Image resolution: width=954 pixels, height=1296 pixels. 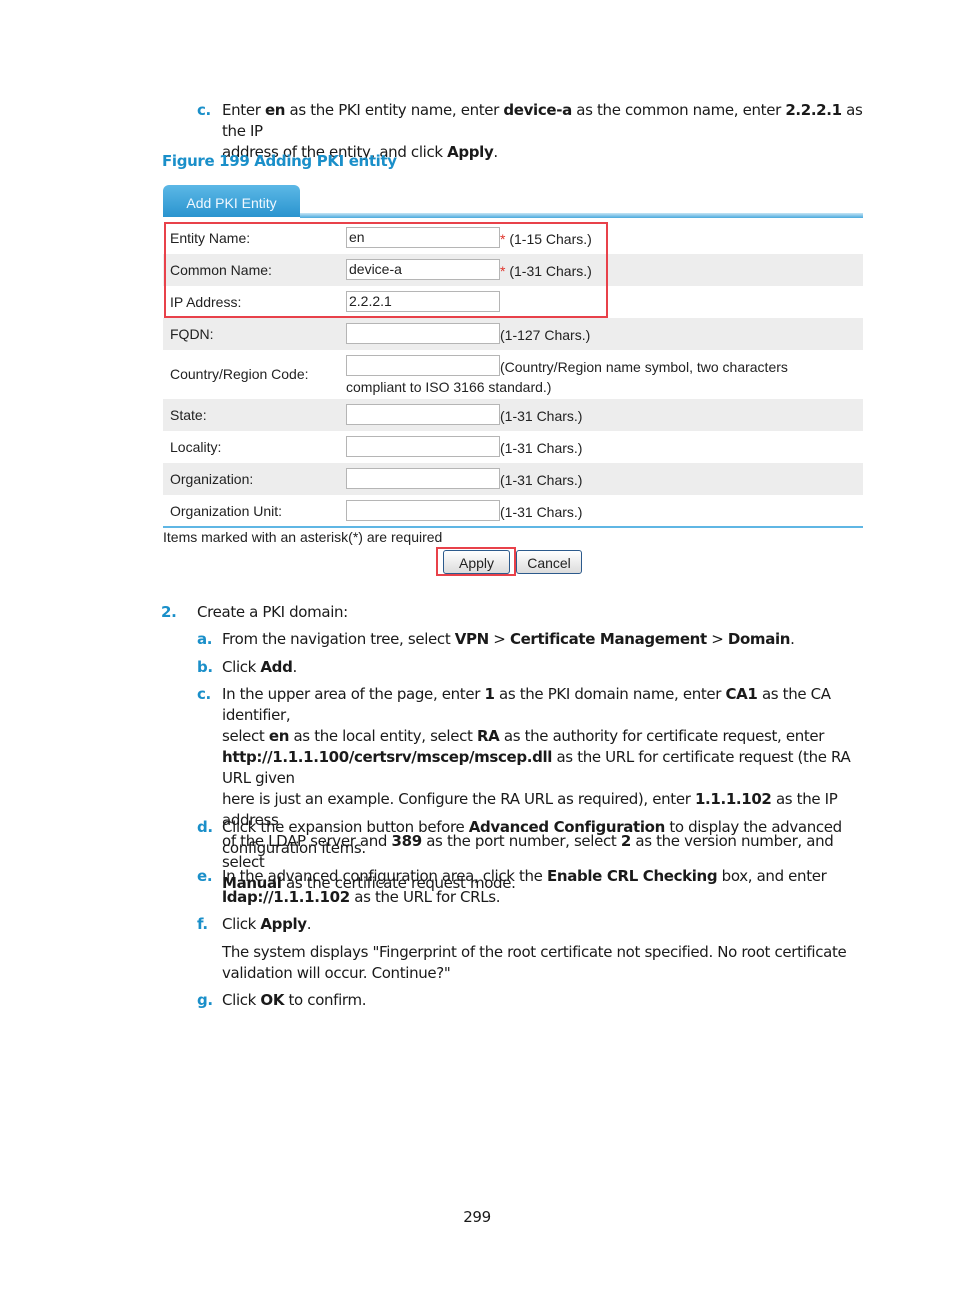 I want to click on locality-hint: (1-31 Chars.), so click(x=541, y=448).